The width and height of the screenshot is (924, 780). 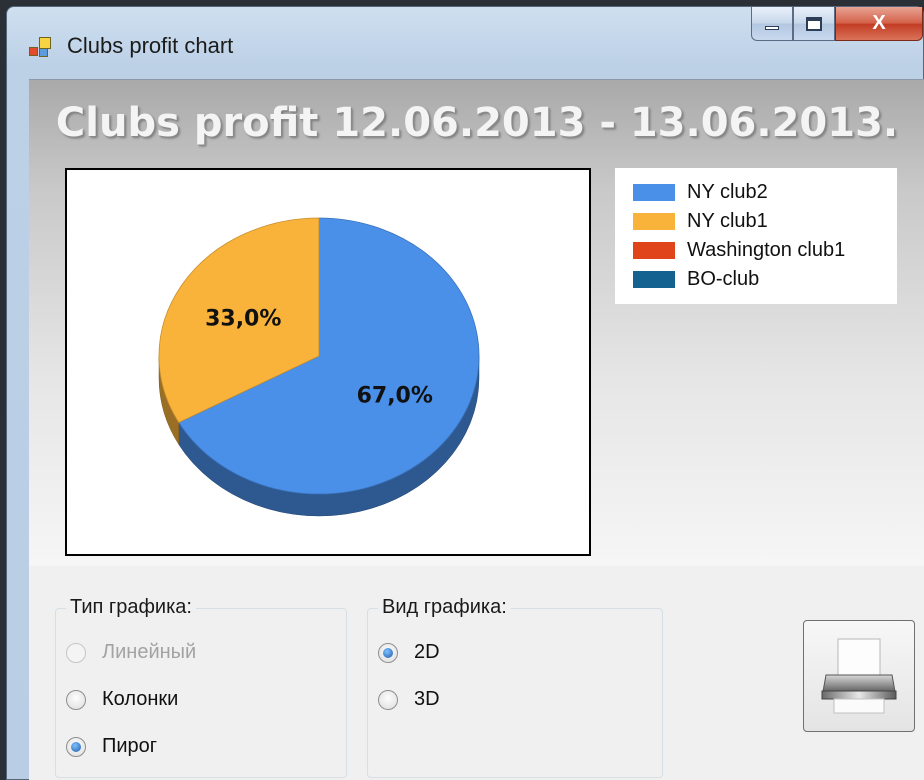 I want to click on chart-type-legend: Тип графика:, so click(x=131, y=607).